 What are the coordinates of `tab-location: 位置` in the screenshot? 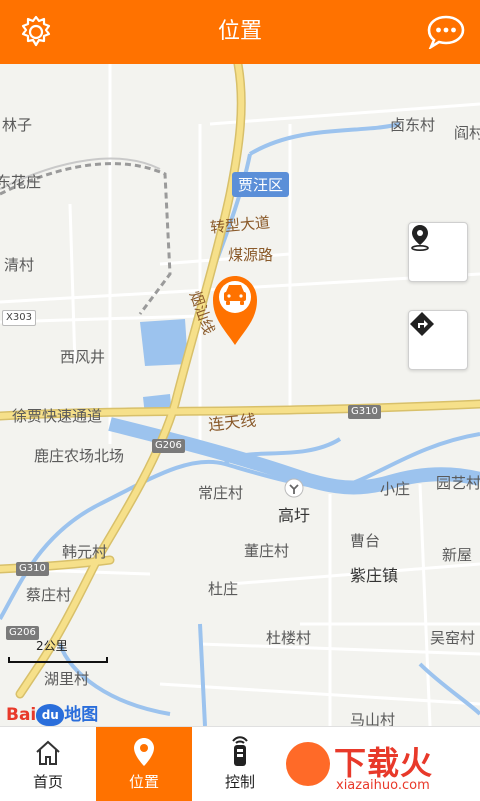 It's located at (144, 764).